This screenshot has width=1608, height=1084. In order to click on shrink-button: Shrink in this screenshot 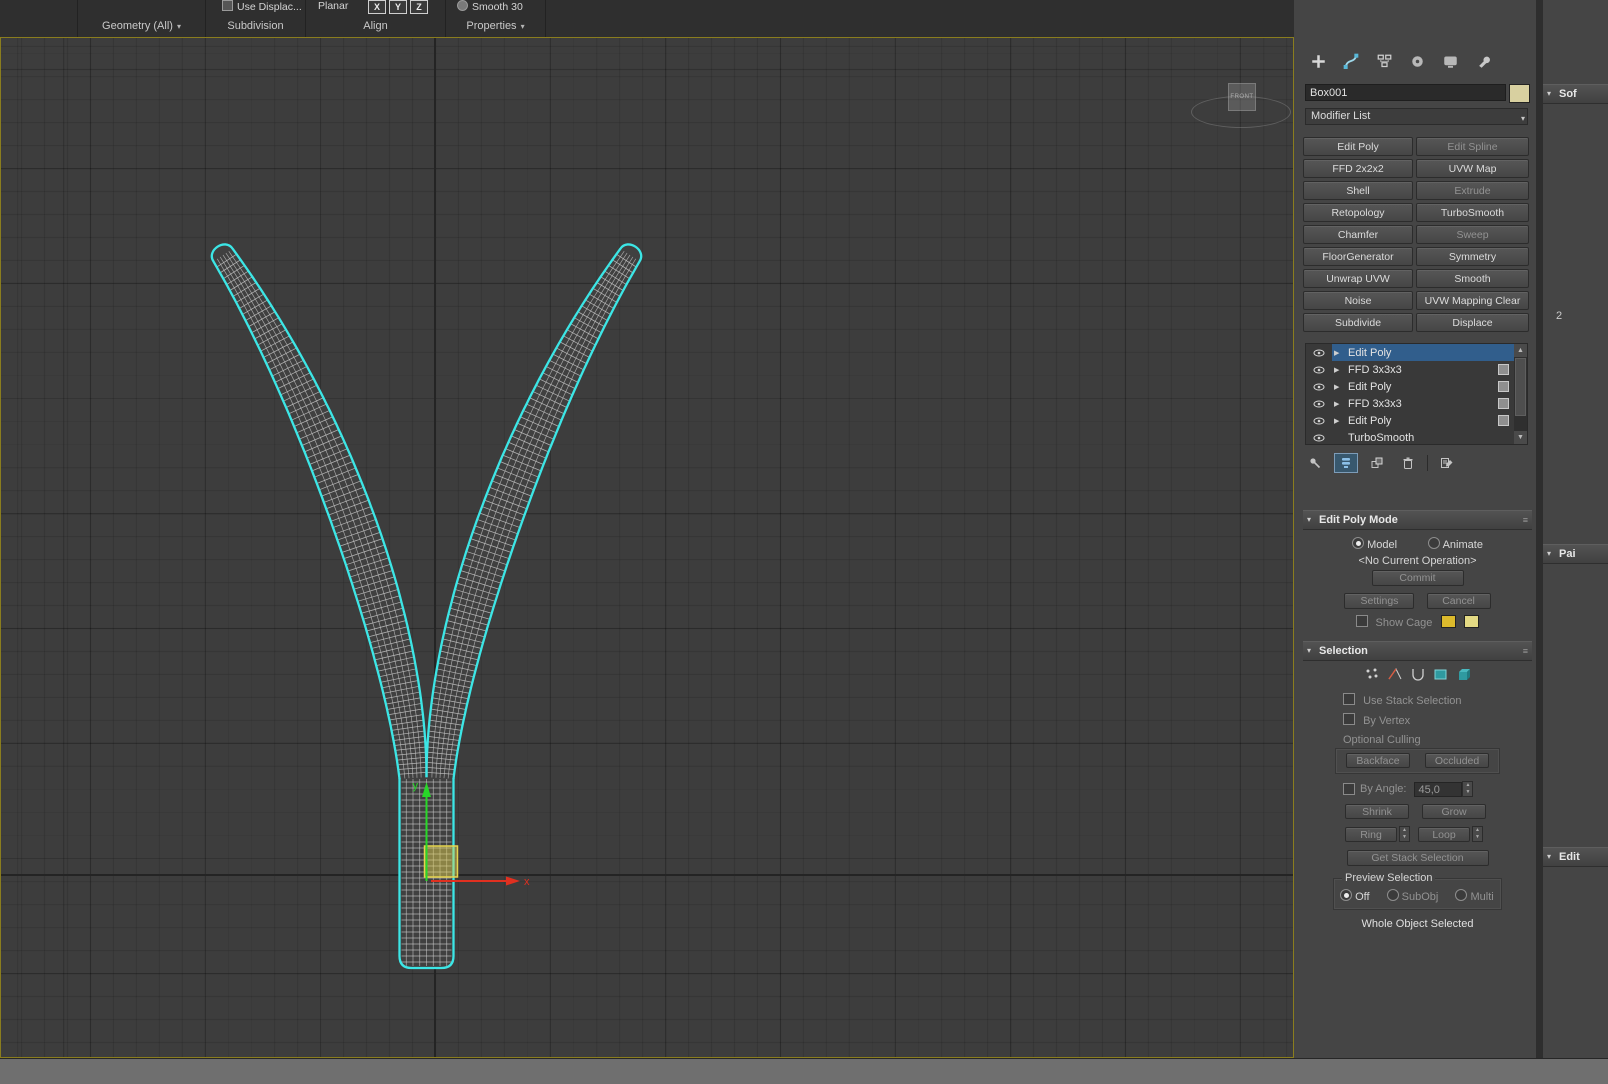, I will do `click(1377, 811)`.